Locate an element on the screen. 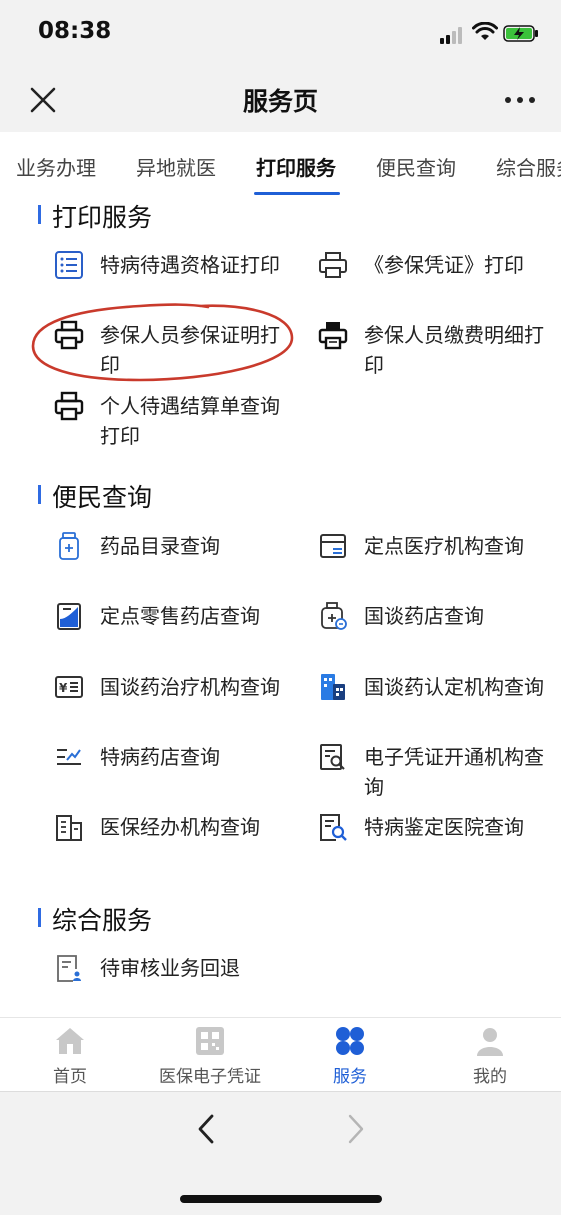 Image resolution: width=561 pixels, height=1215 pixels. yuan-card-icon: ¥ is located at coordinates (69, 687).